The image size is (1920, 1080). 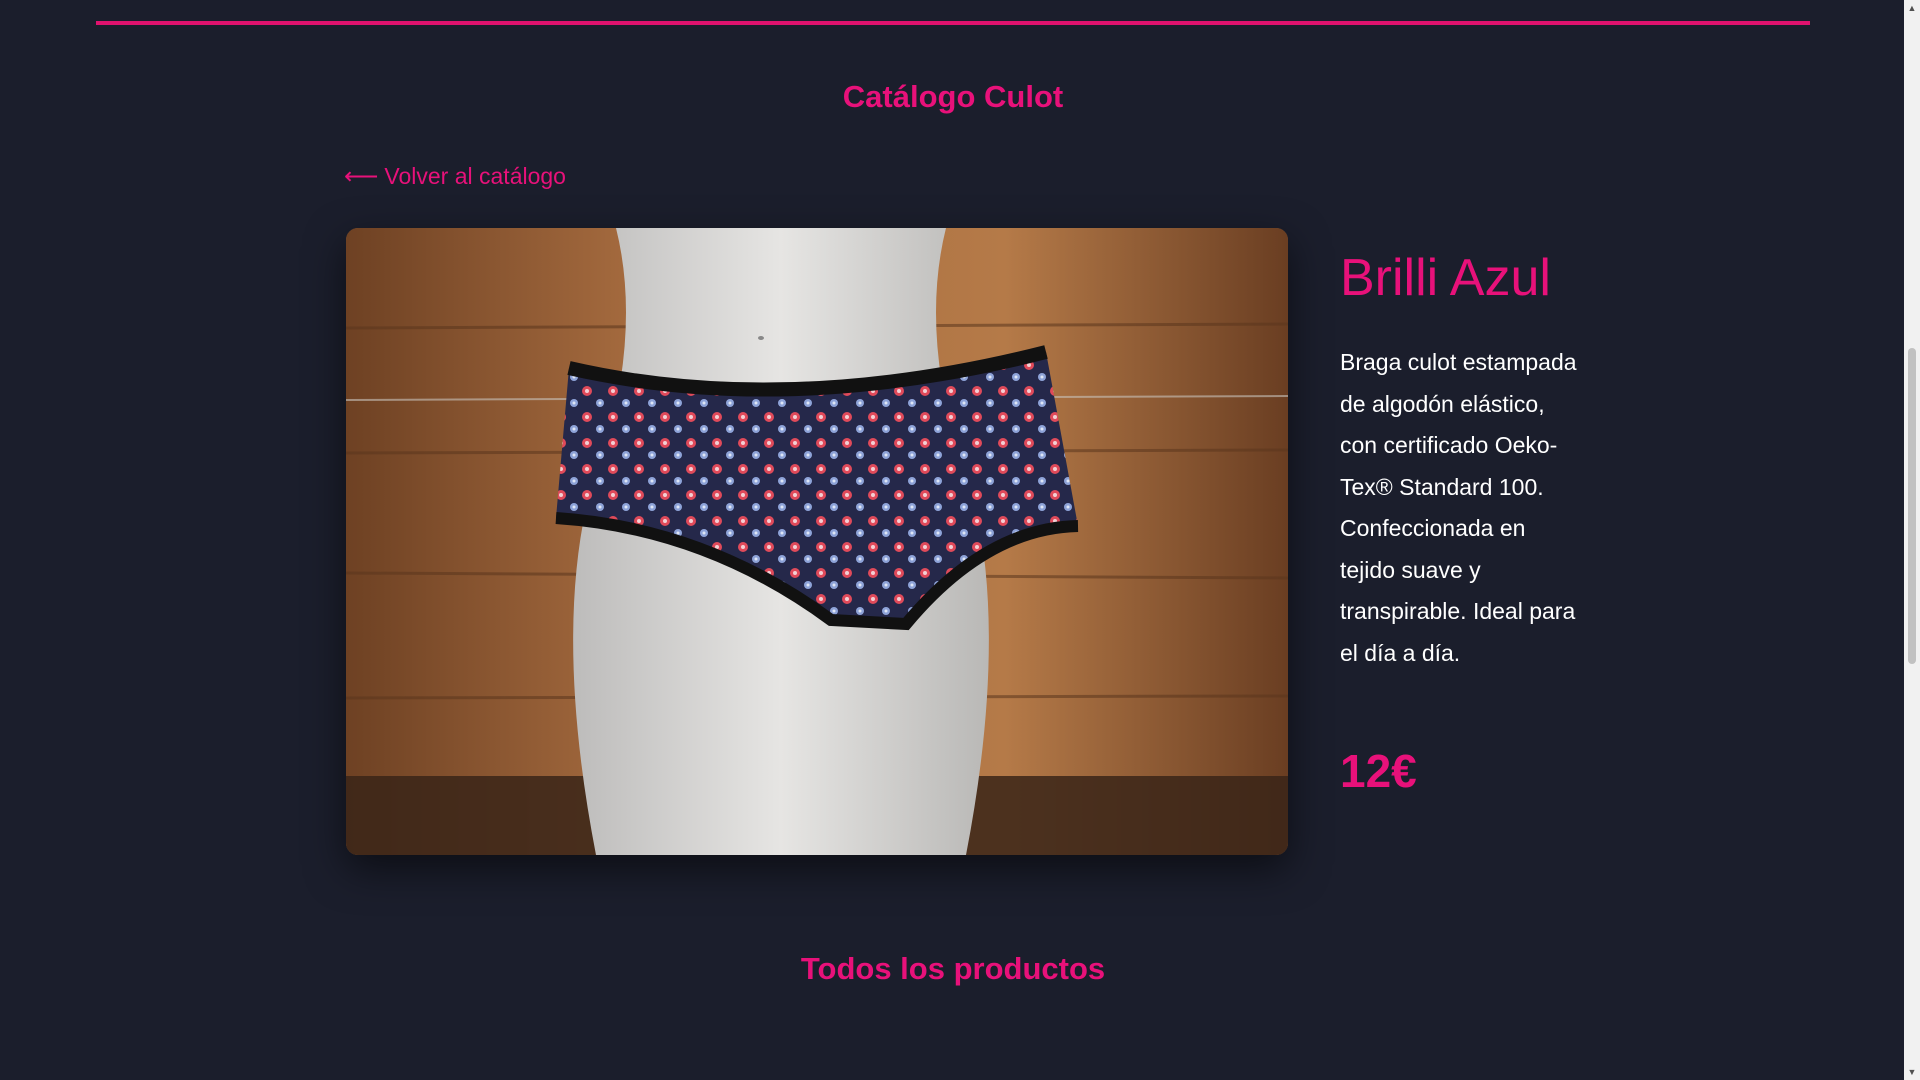 I want to click on back-to-catalog-link: ⟵ Volver al catálogo, so click(x=455, y=176).